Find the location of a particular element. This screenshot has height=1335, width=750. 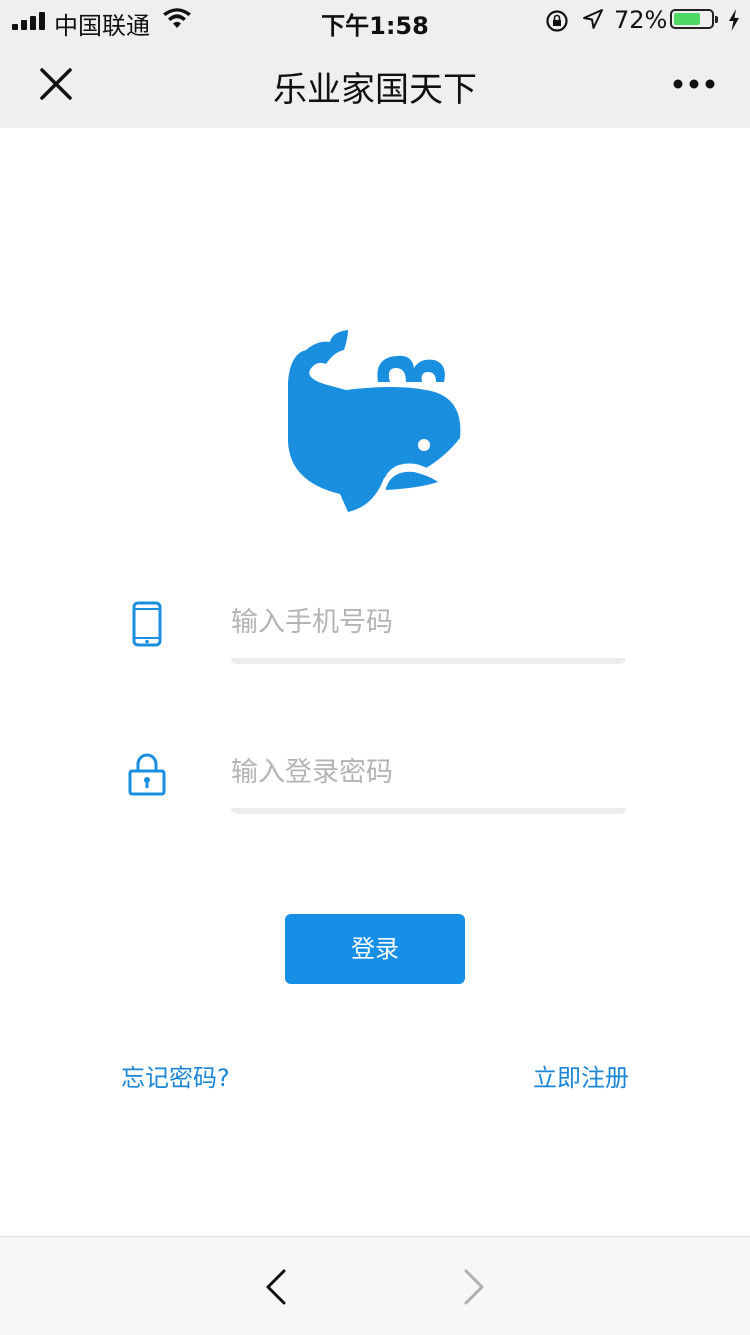

lock-icon is located at coordinates (147, 774).